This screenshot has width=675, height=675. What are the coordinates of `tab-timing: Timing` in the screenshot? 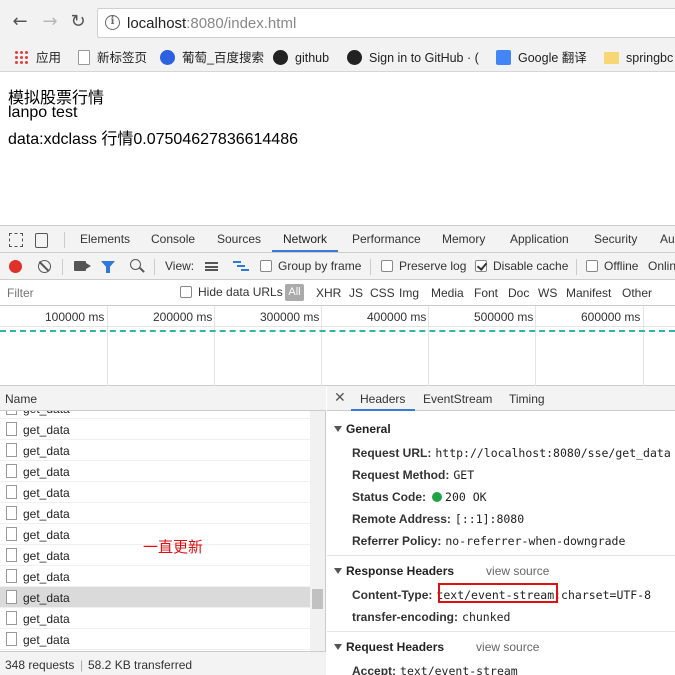 It's located at (527, 399).